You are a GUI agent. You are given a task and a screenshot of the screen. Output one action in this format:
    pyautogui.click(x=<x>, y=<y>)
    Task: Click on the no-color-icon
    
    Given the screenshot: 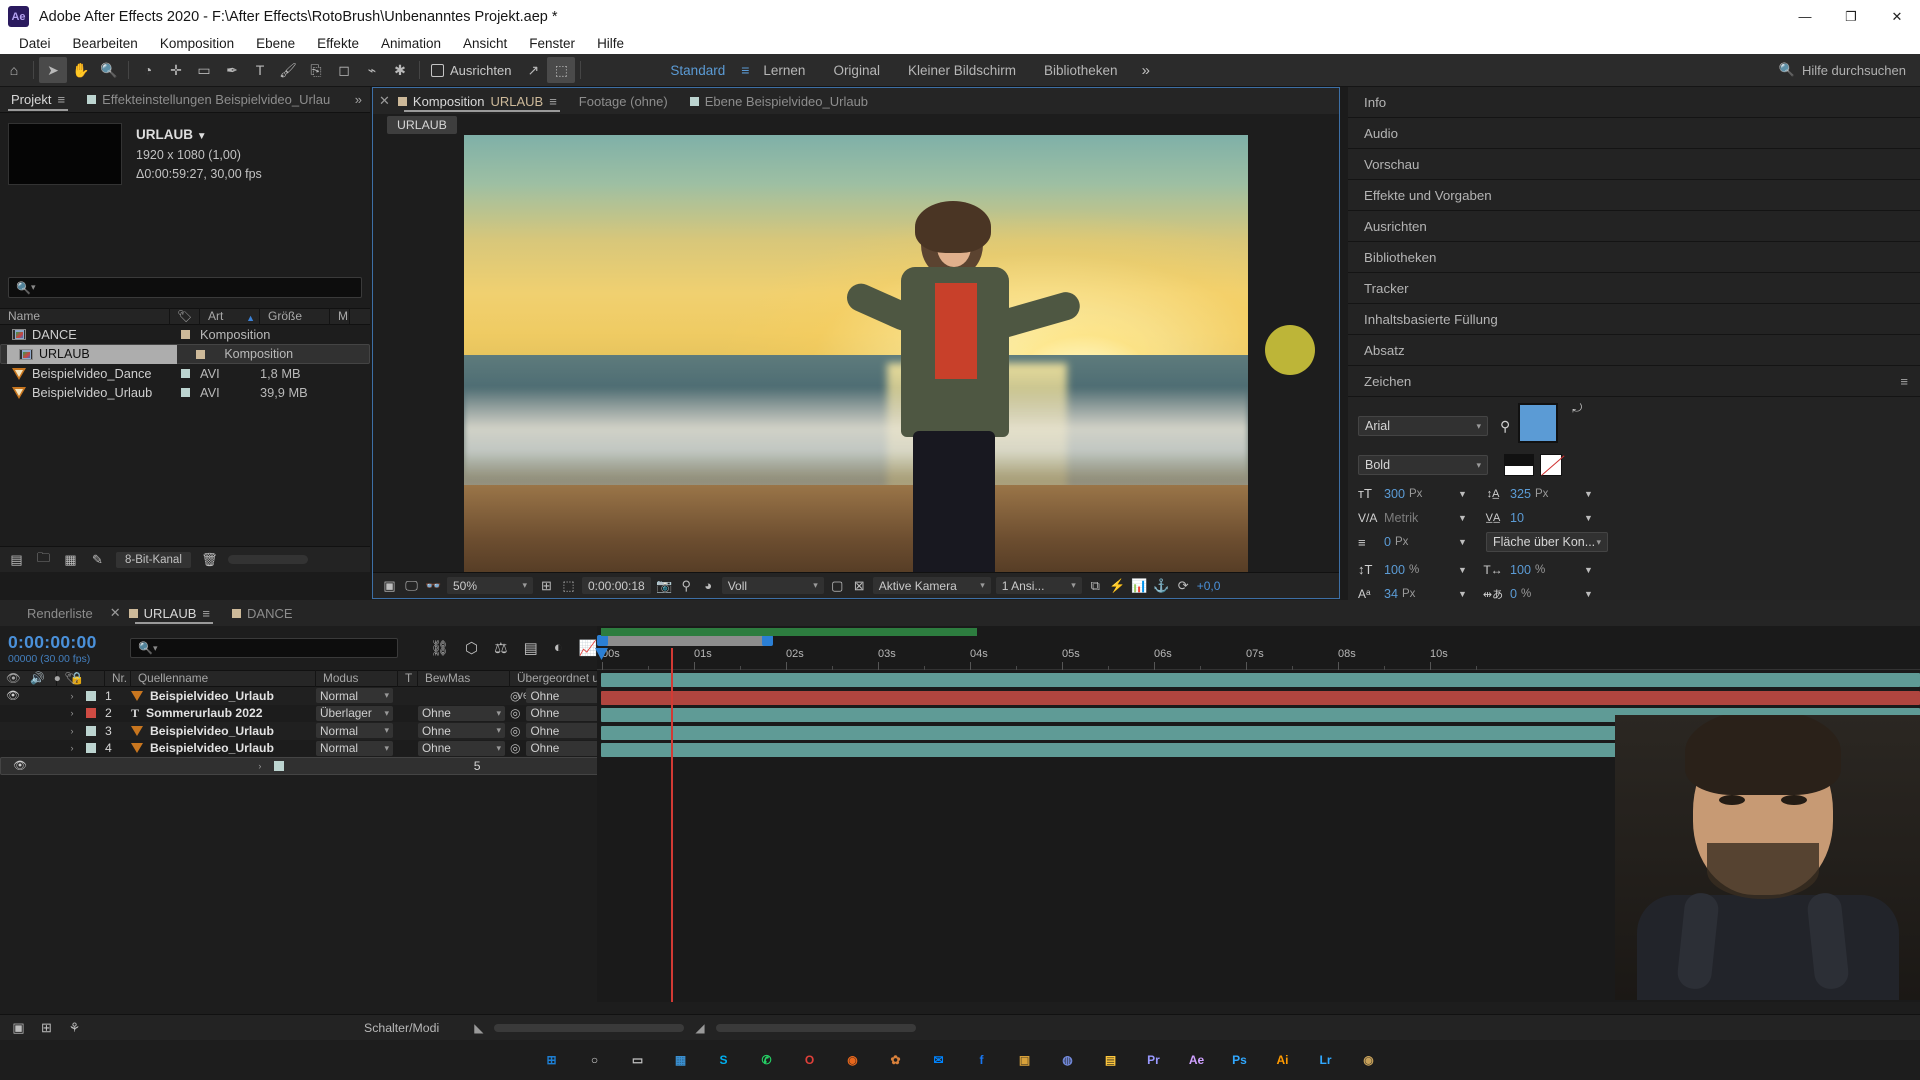 What is the action you would take?
    pyautogui.click(x=1551, y=465)
    